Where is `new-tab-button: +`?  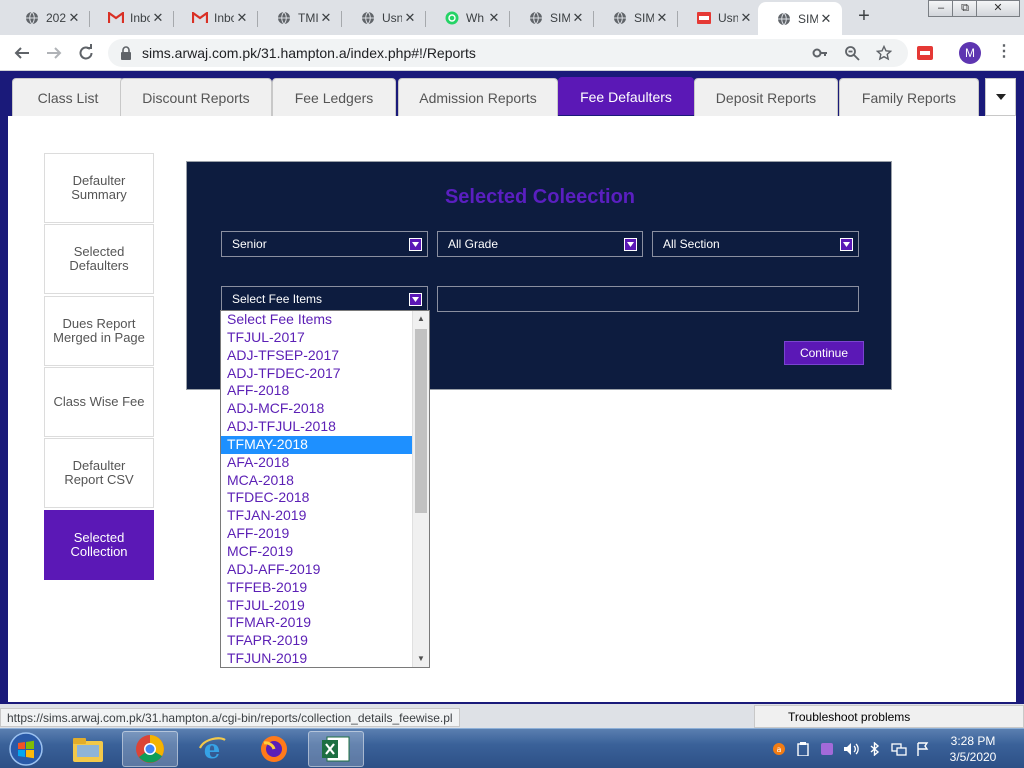
new-tab-button: + is located at coordinates (864, 17).